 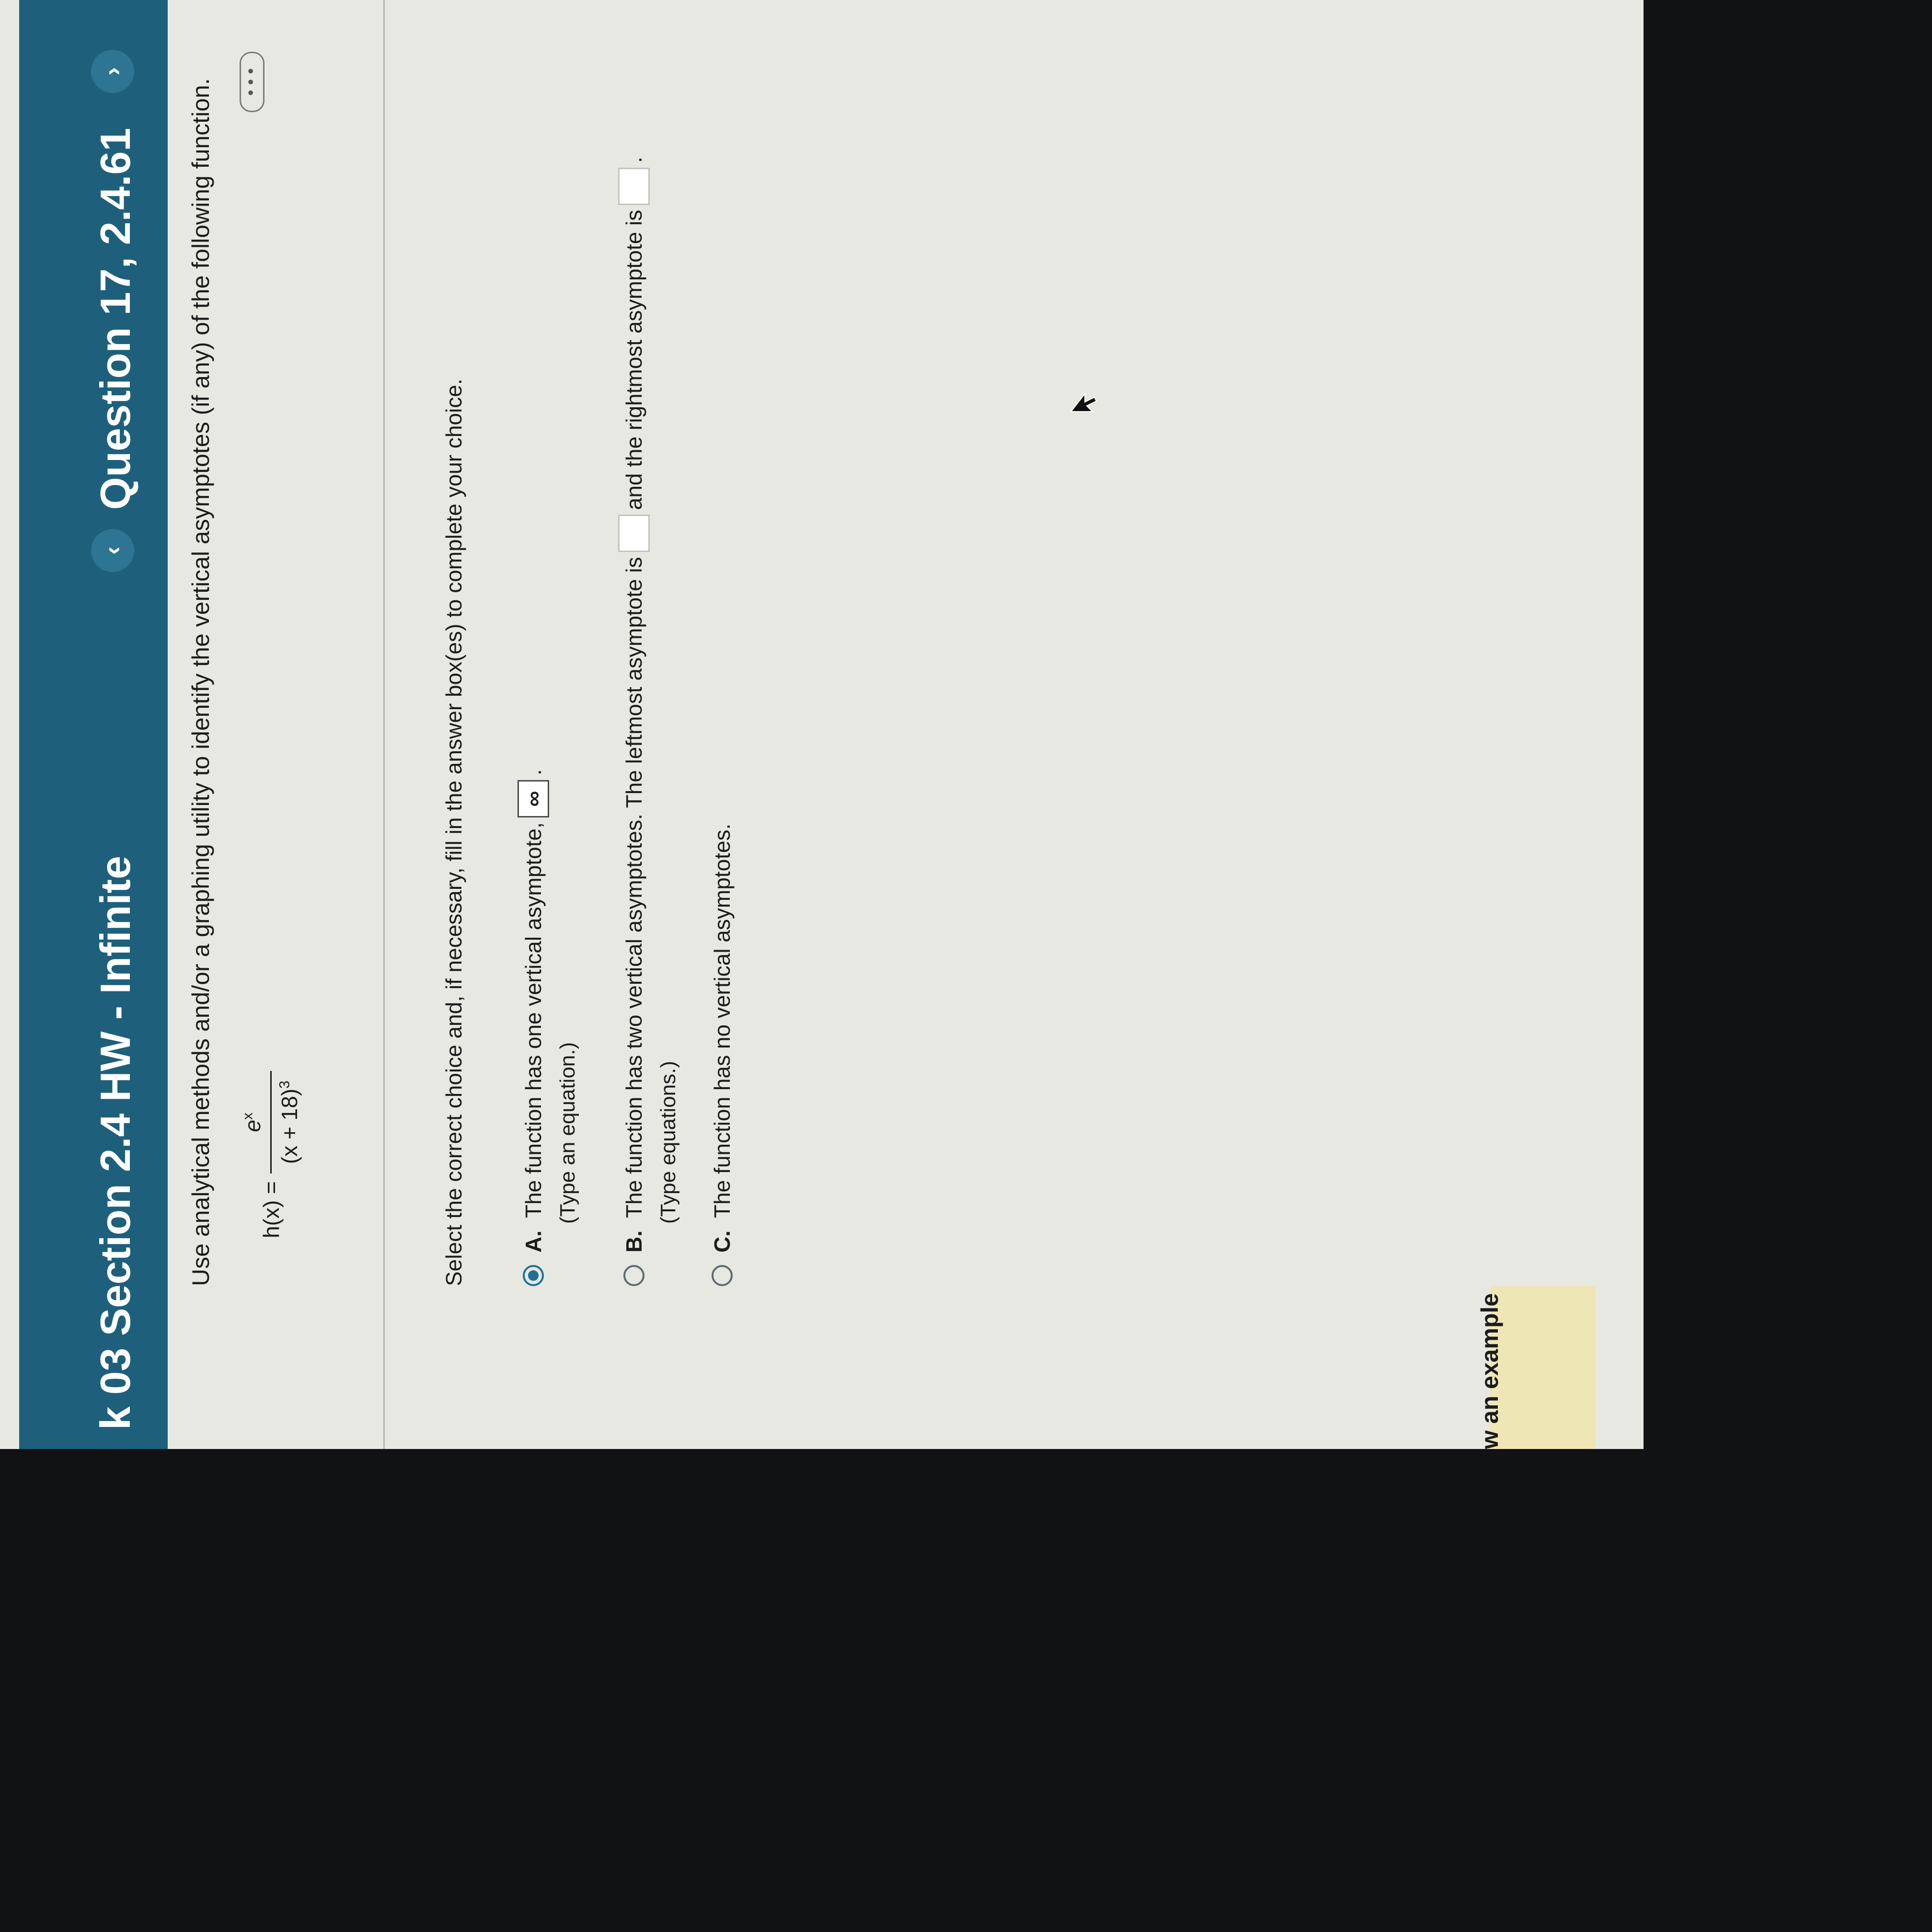 I want to click on chevron-left-icon: ‹, so click(x=112, y=550).